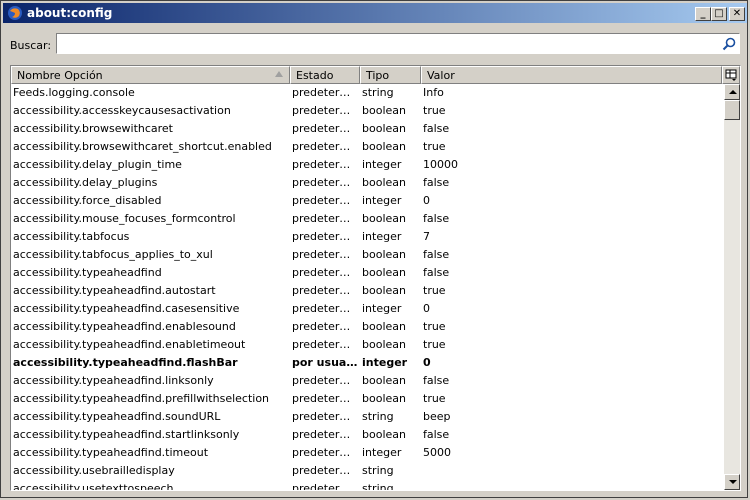 This screenshot has width=750, height=500. Describe the element at coordinates (719, 14) in the screenshot. I see `maximize-button: □` at that location.